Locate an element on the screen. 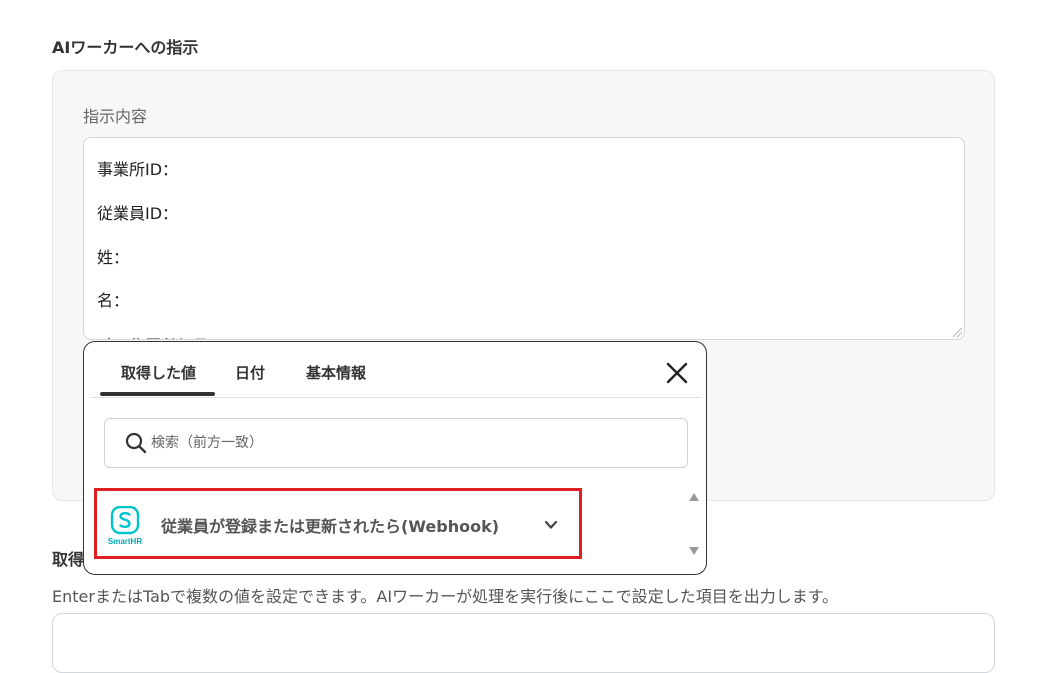  app-name: SmartHR is located at coordinates (125, 541).